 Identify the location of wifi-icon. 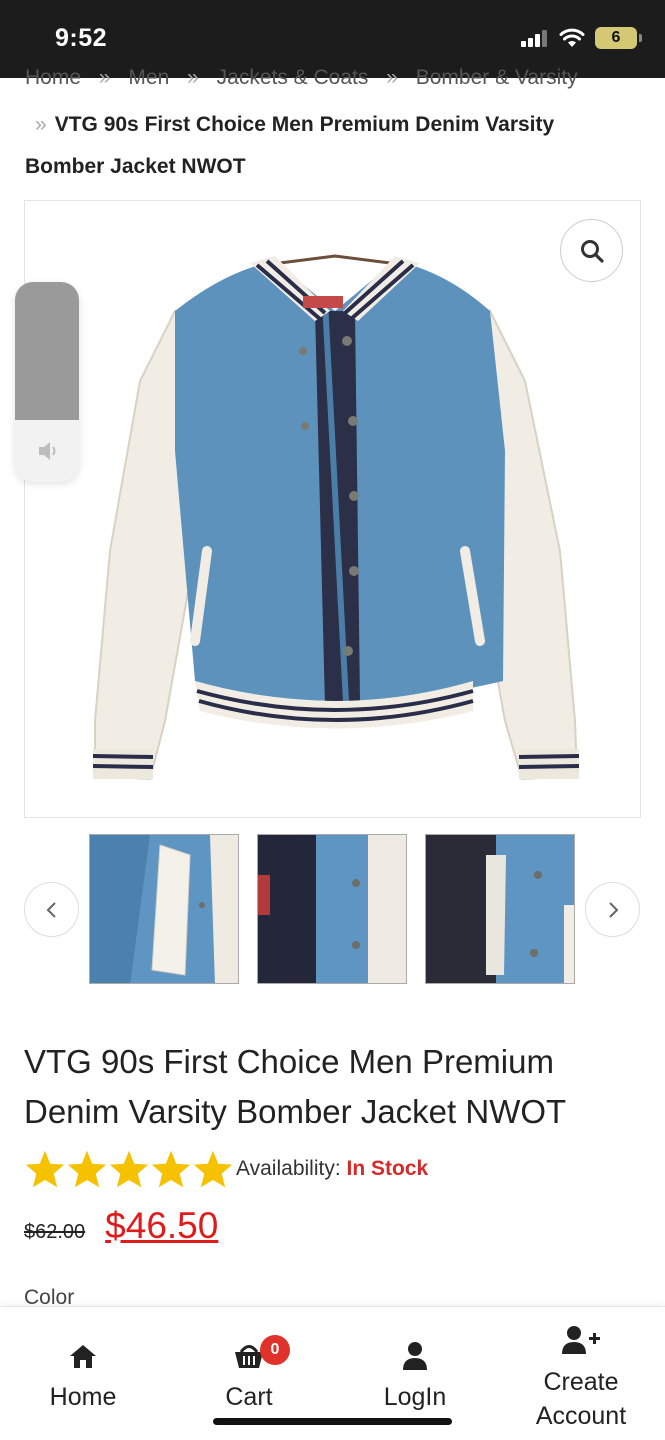
(572, 37).